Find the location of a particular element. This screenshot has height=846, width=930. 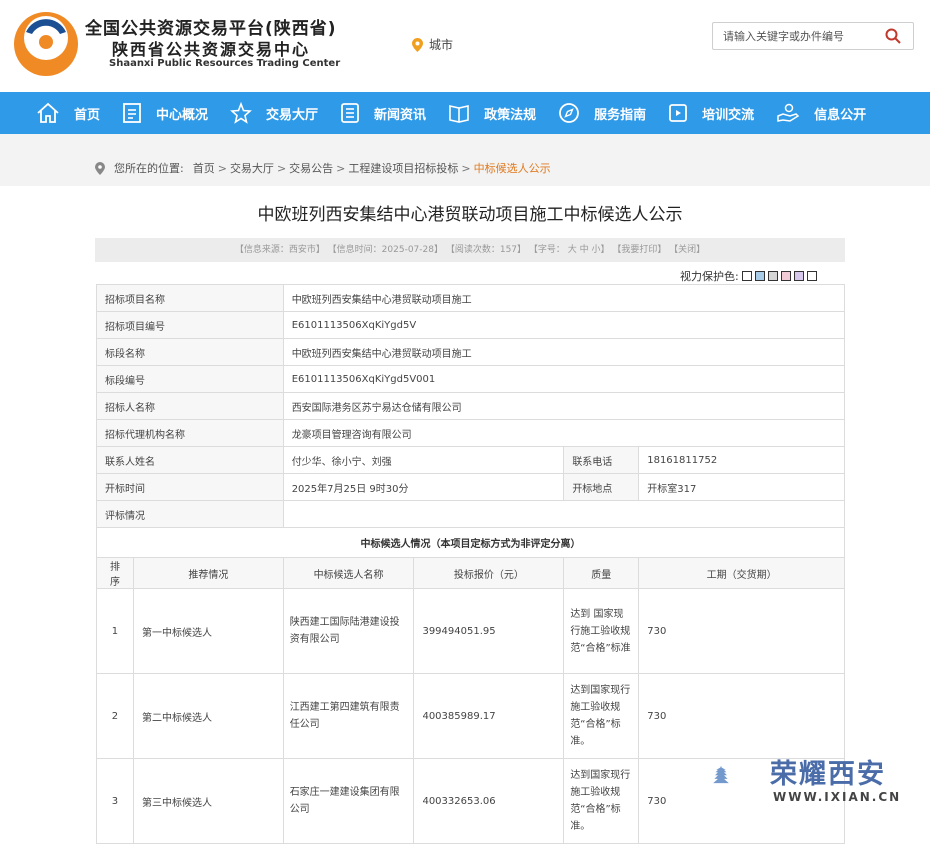

swatch-default is located at coordinates (811, 276).